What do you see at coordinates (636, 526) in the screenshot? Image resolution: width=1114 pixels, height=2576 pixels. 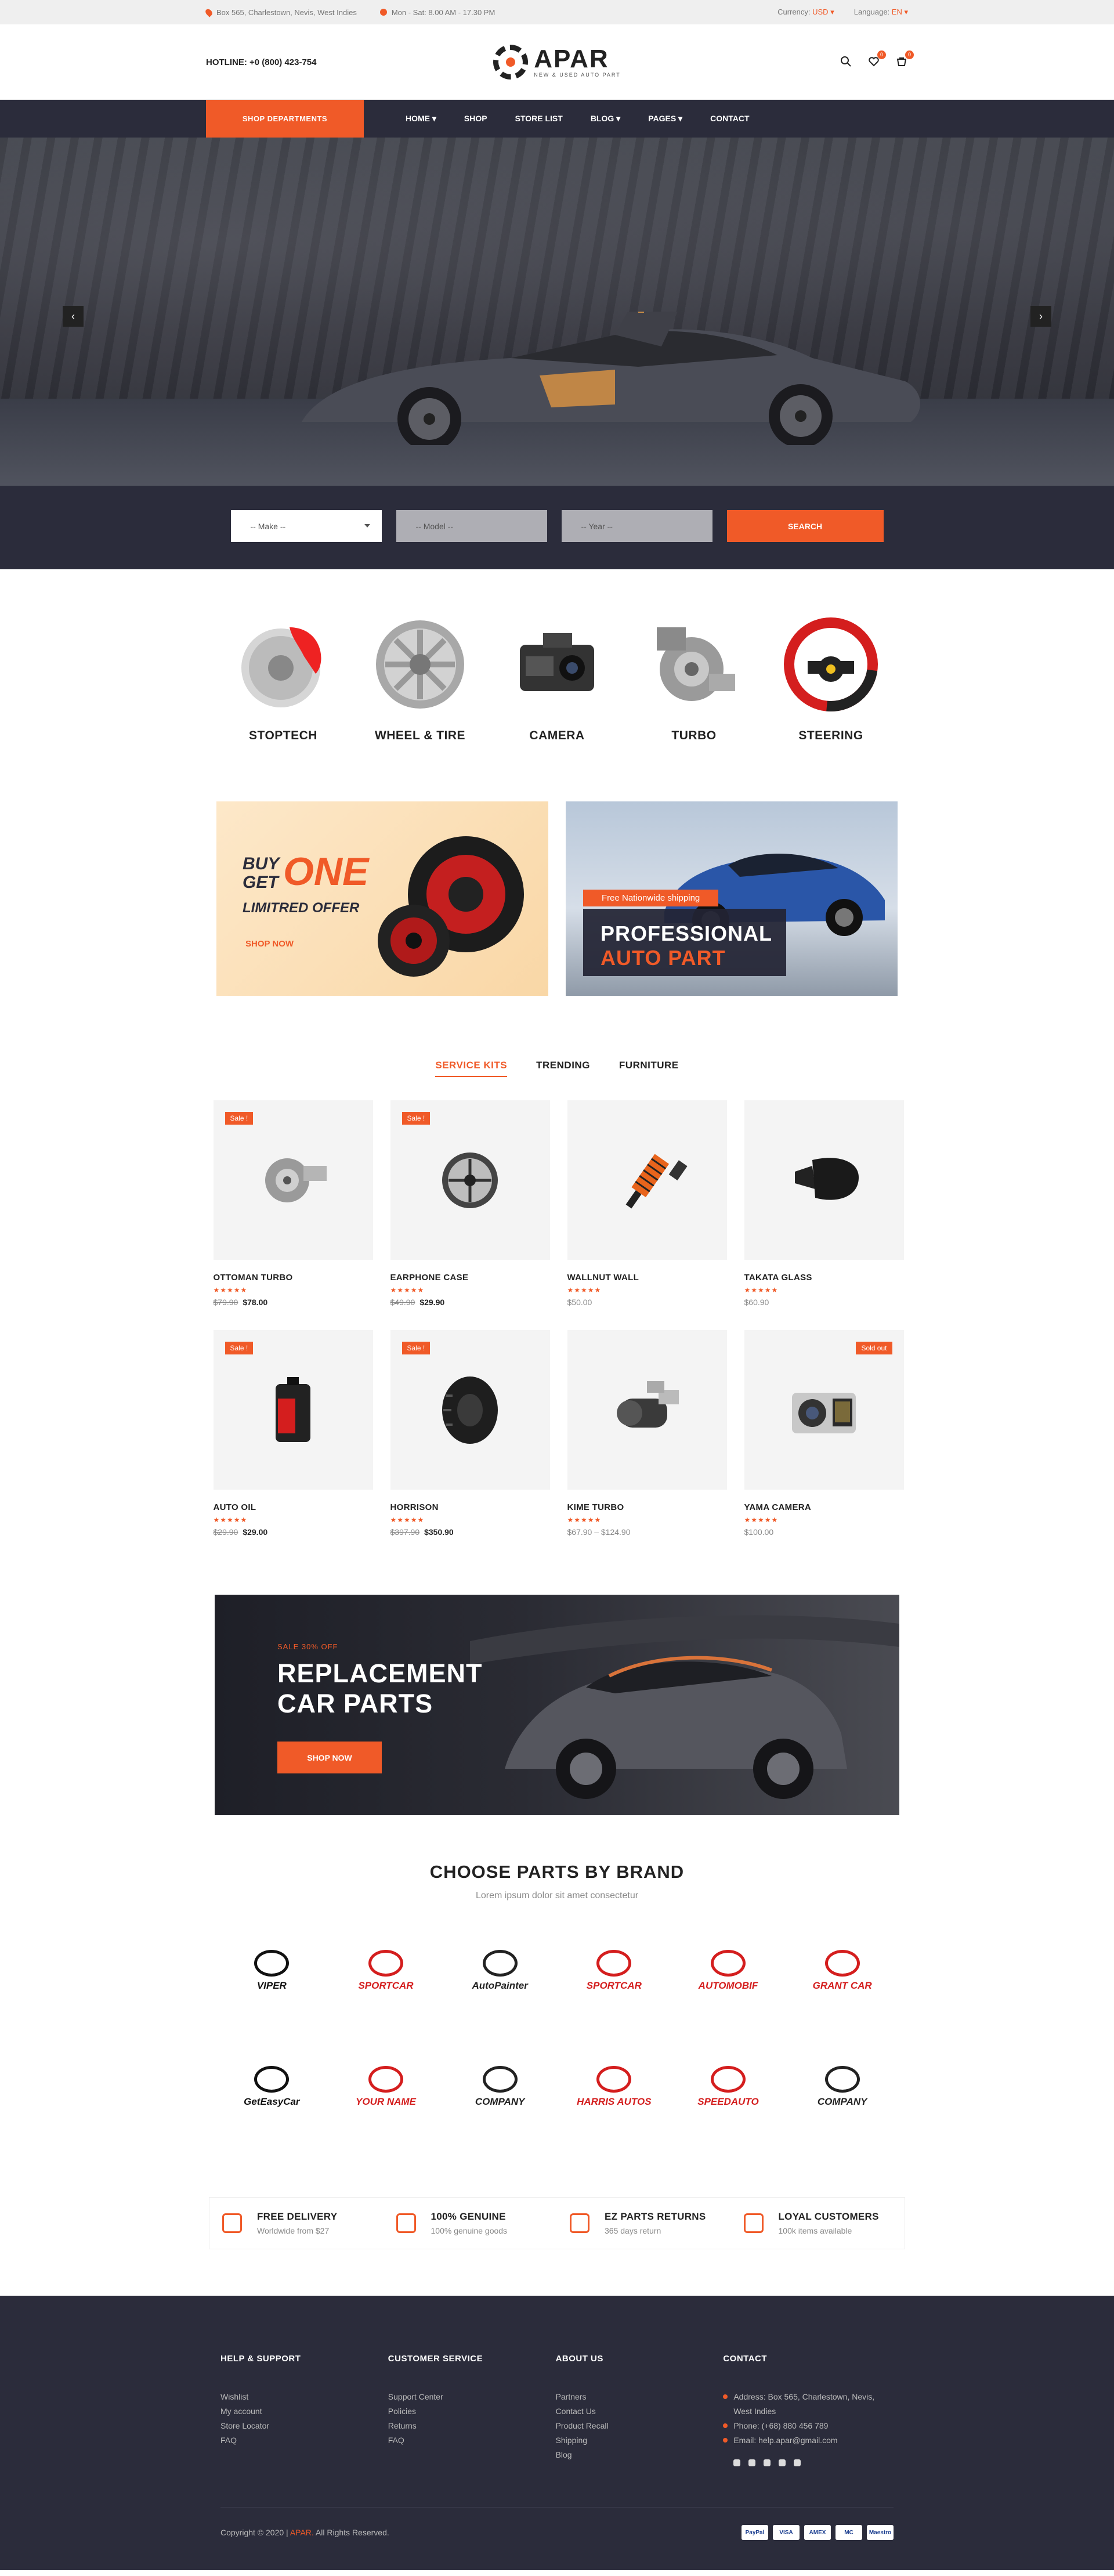 I see `year-select: -- Year --` at bounding box center [636, 526].